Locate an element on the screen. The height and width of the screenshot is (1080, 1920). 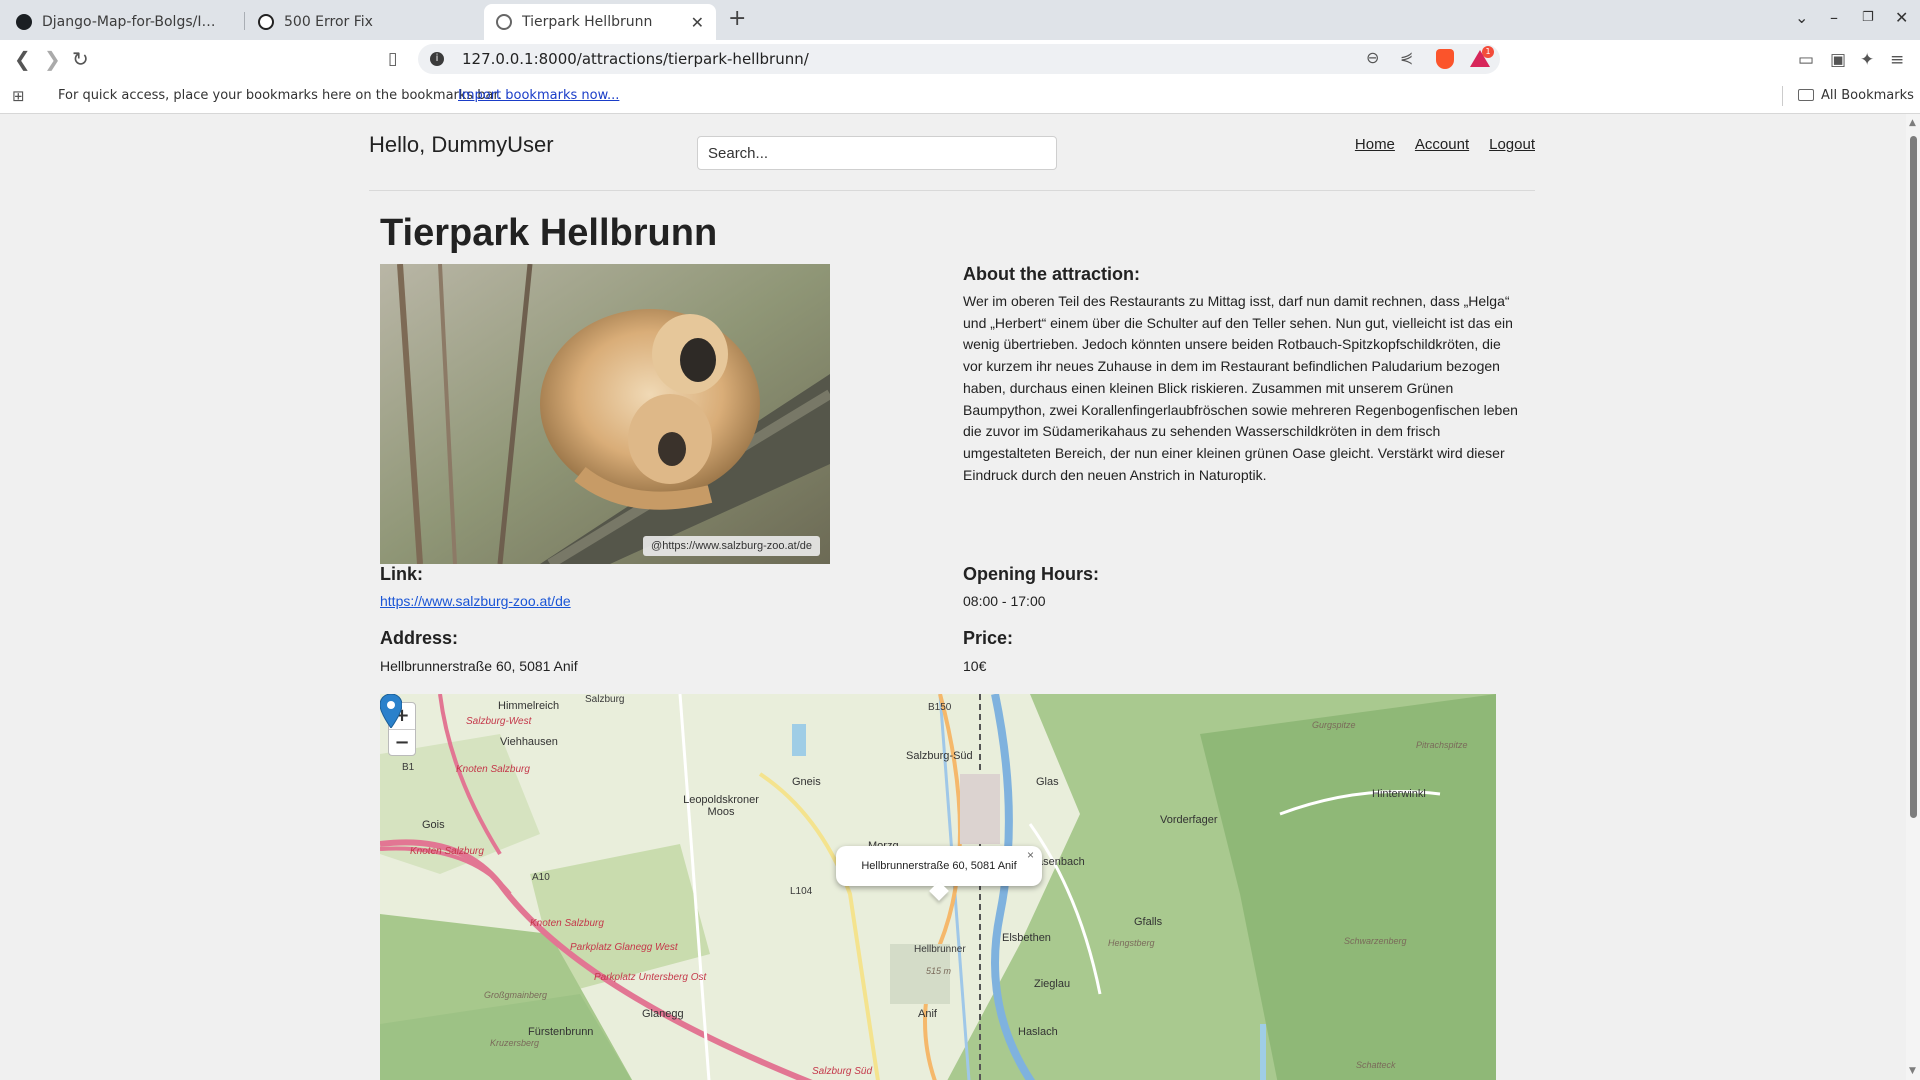
hours-value: 08:00 - 17:00 is located at coordinates (1004, 601).